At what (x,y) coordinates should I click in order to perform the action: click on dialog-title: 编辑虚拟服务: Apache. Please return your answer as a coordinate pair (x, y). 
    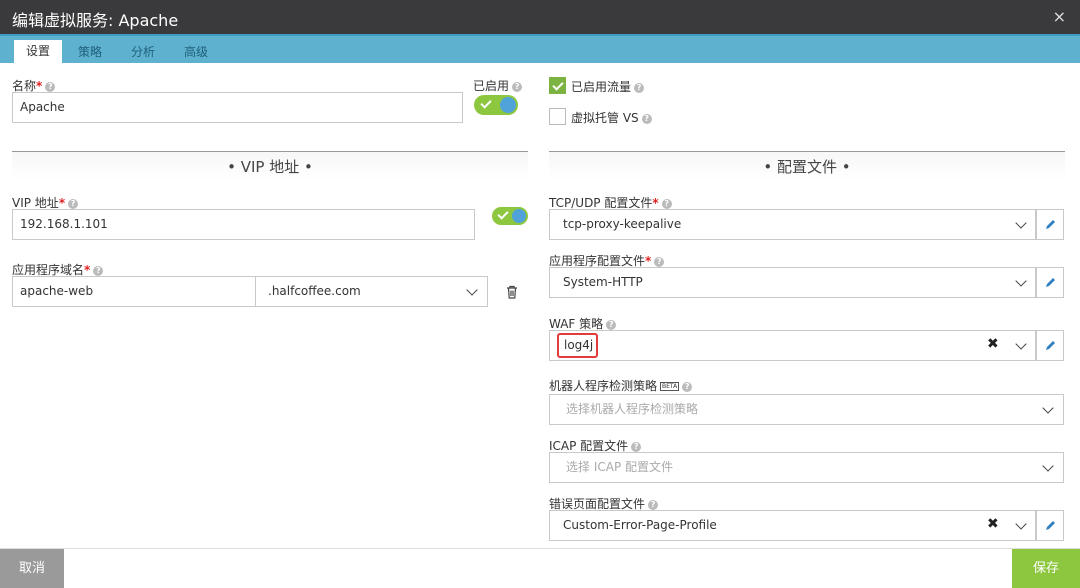
    Looking at the image, I should click on (95, 20).